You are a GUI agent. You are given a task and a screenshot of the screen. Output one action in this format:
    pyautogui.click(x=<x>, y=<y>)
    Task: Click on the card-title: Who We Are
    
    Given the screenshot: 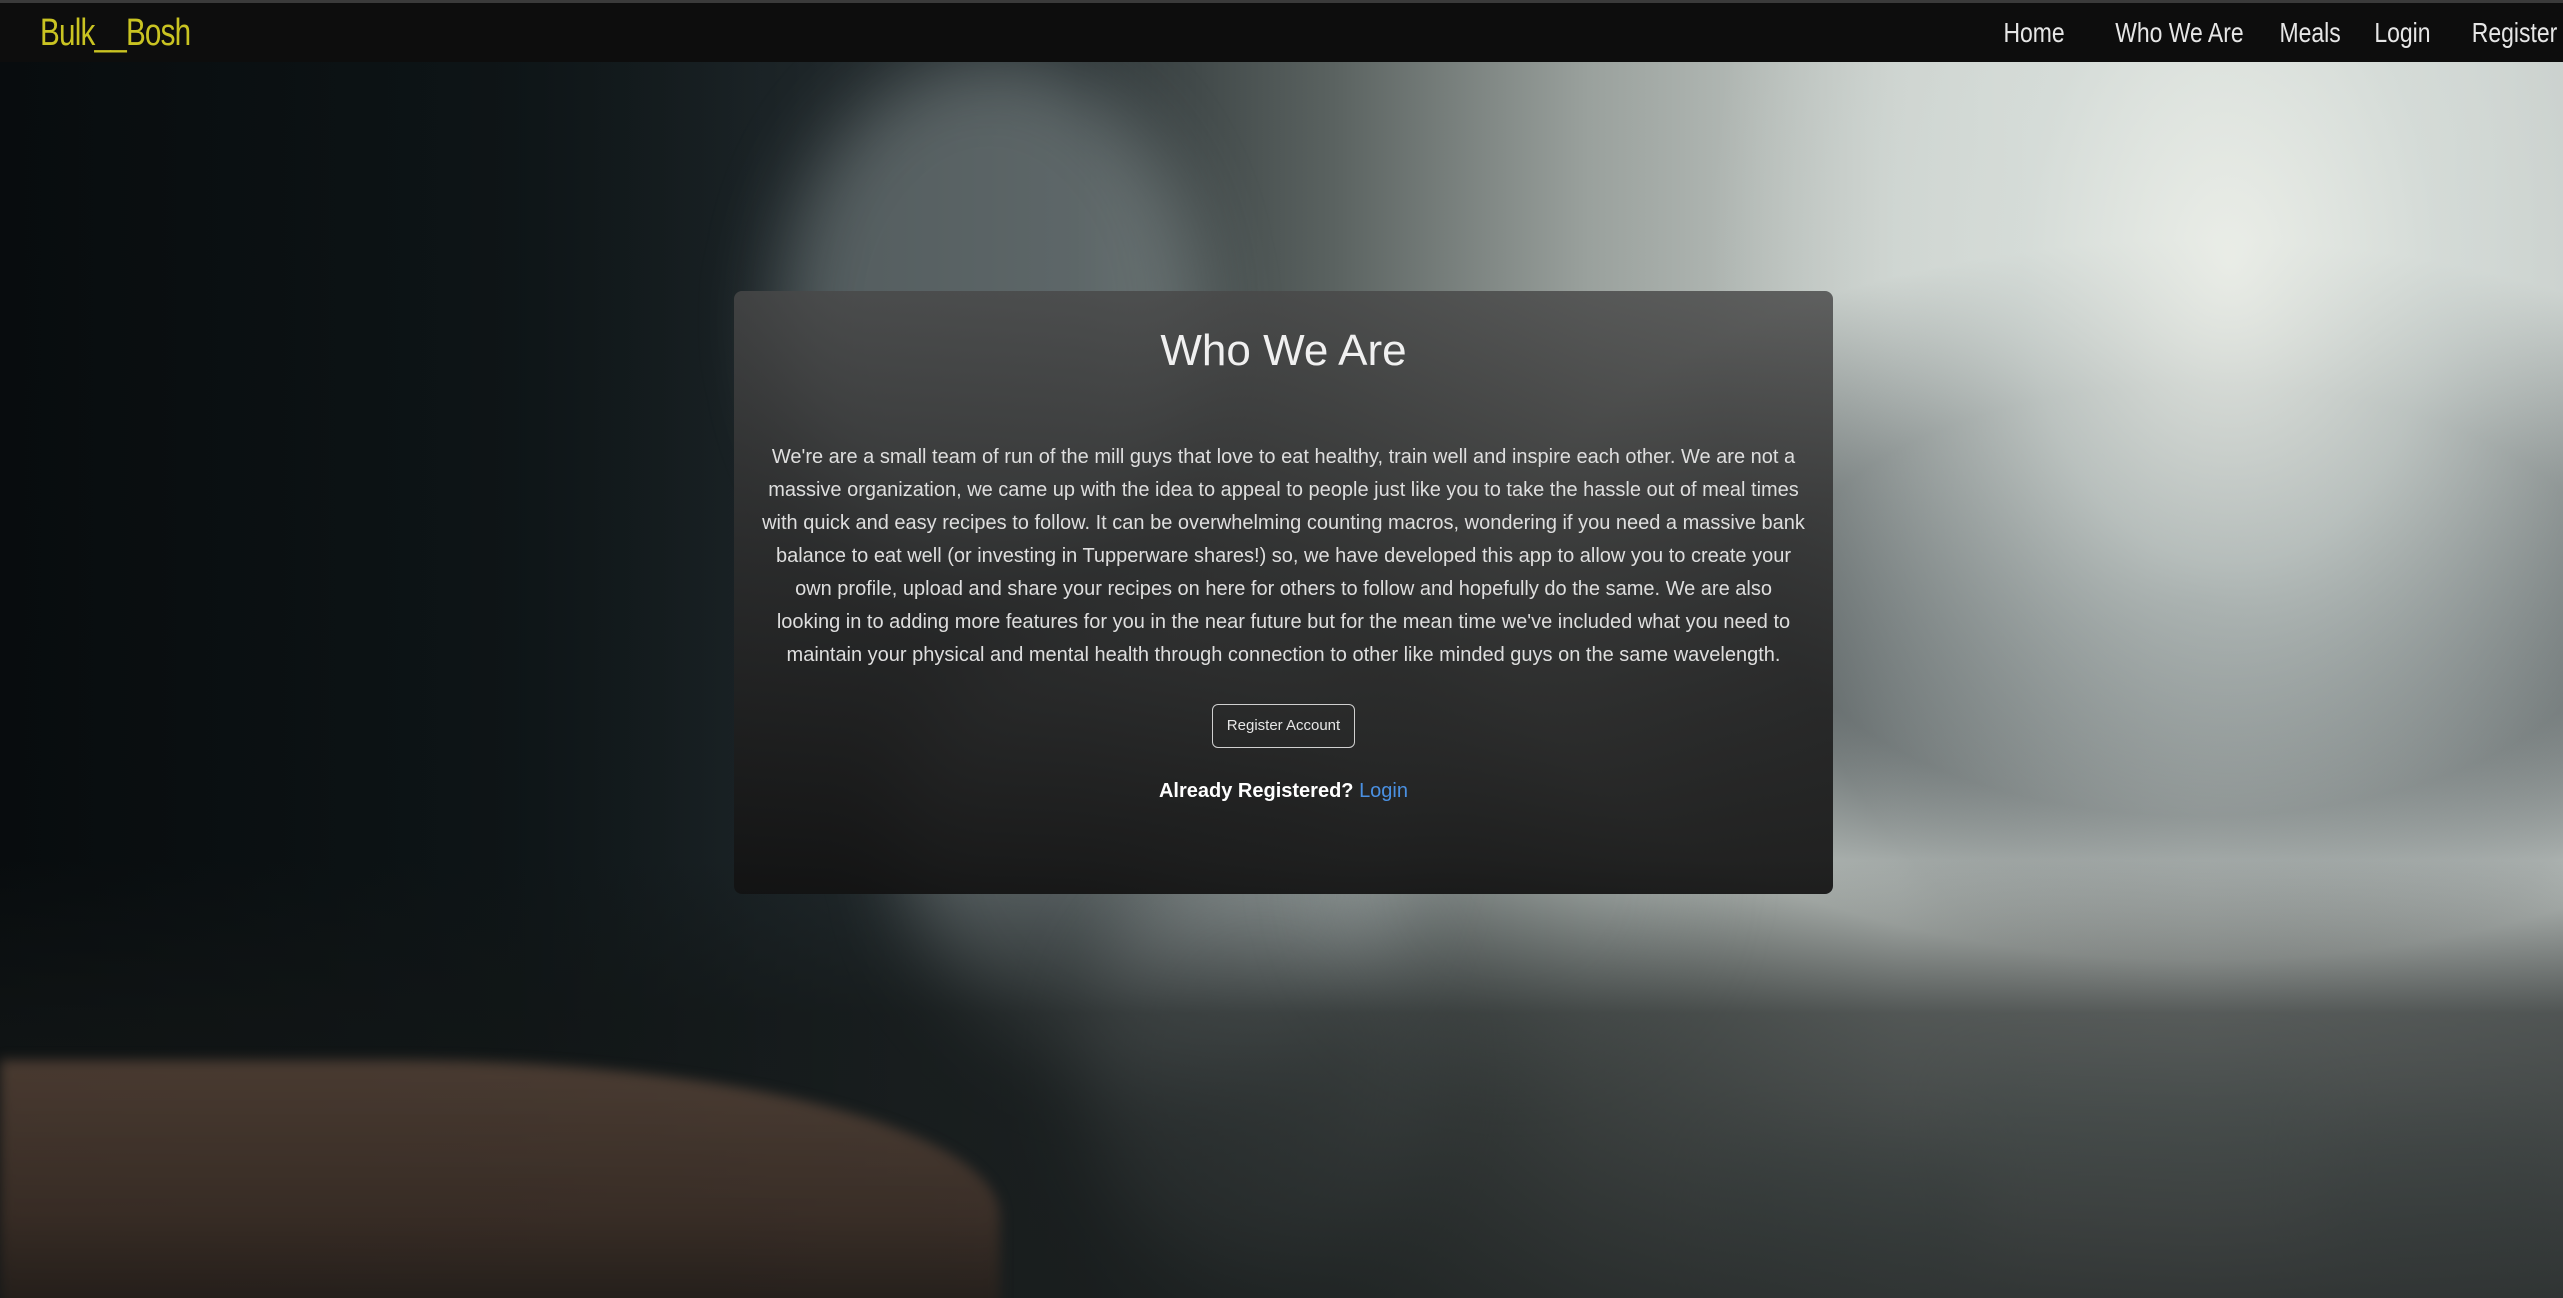 What is the action you would take?
    pyautogui.click(x=1283, y=350)
    